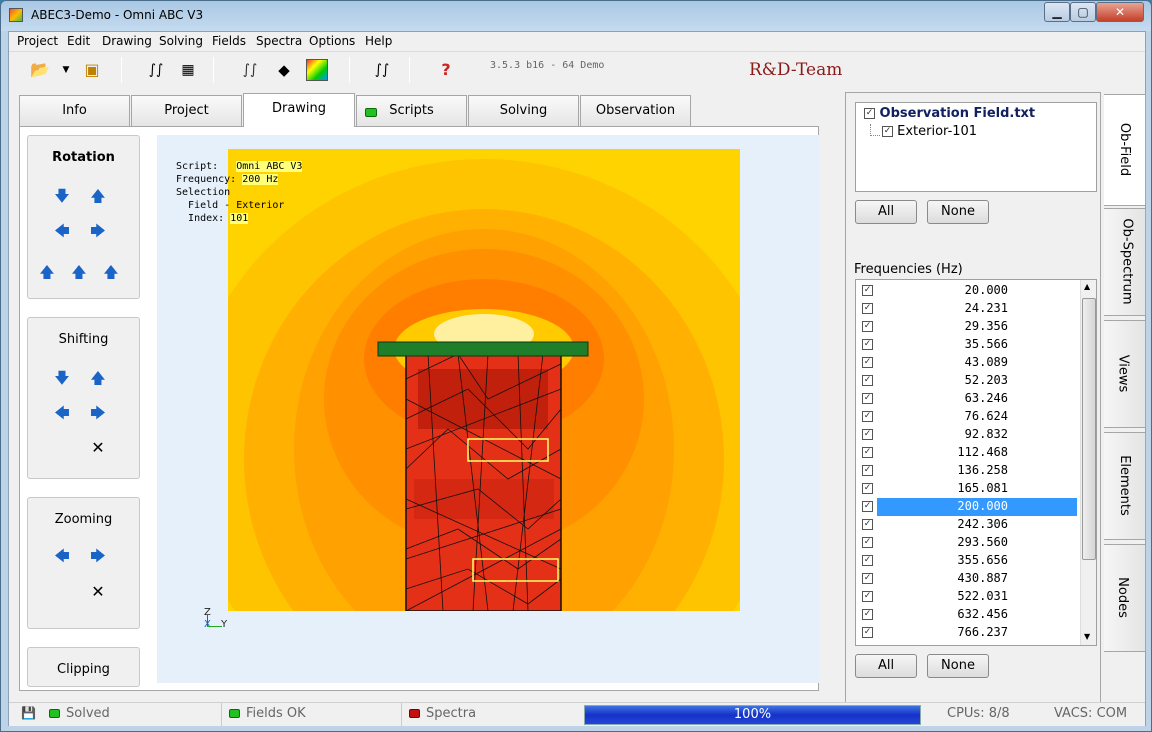 The image size is (1152, 732). I want to click on wireframe-icon: ◆, so click(284, 70).